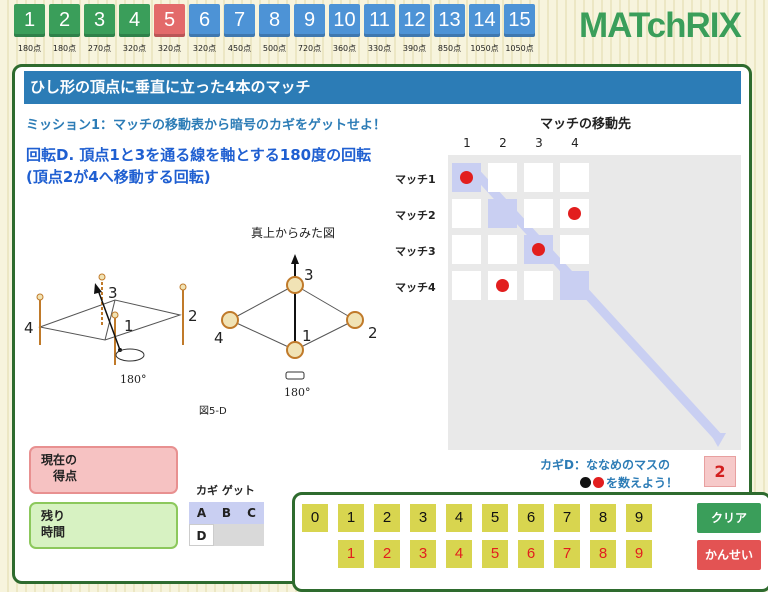  Describe the element at coordinates (226, 513) in the screenshot. I see `key-cell-b: B` at that location.